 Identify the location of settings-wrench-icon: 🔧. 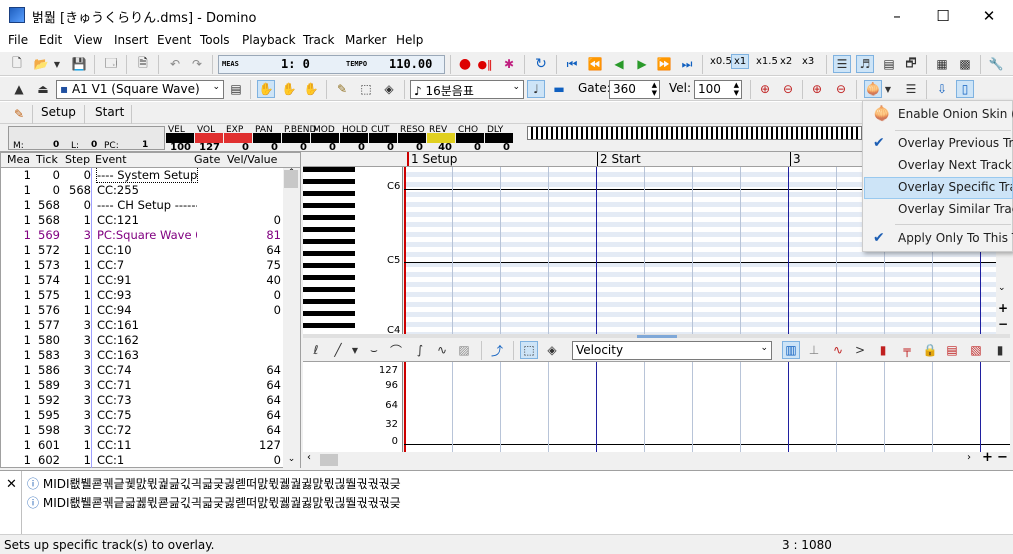
(996, 64).